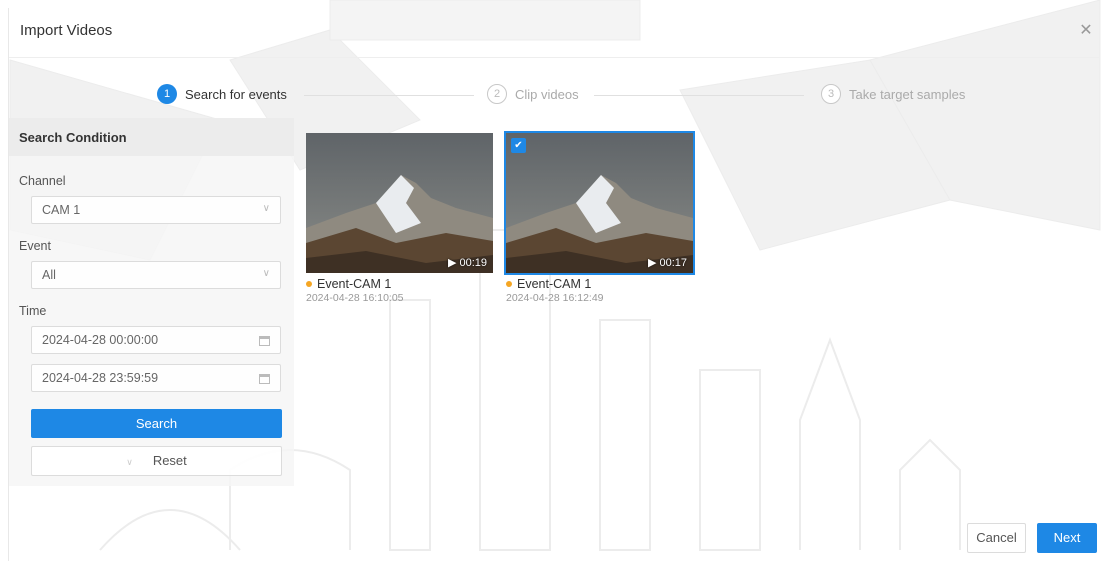 The width and height of the screenshot is (1107, 561). Describe the element at coordinates (33, 311) in the screenshot. I see `time-label: Time` at that location.